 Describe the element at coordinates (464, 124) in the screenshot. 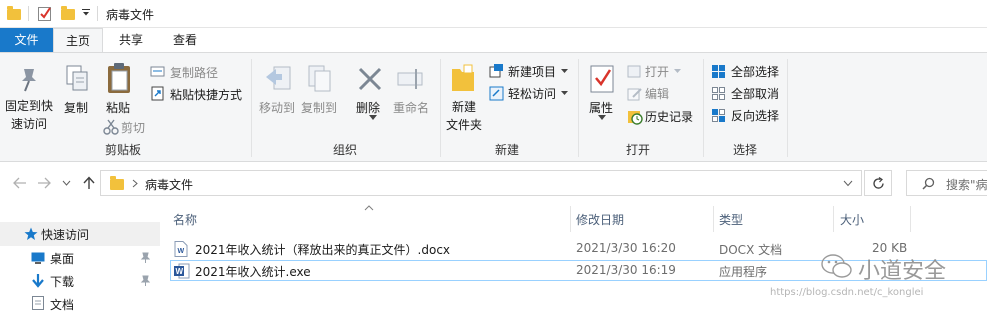

I see `new-folder-label-2: 文件夹` at that location.